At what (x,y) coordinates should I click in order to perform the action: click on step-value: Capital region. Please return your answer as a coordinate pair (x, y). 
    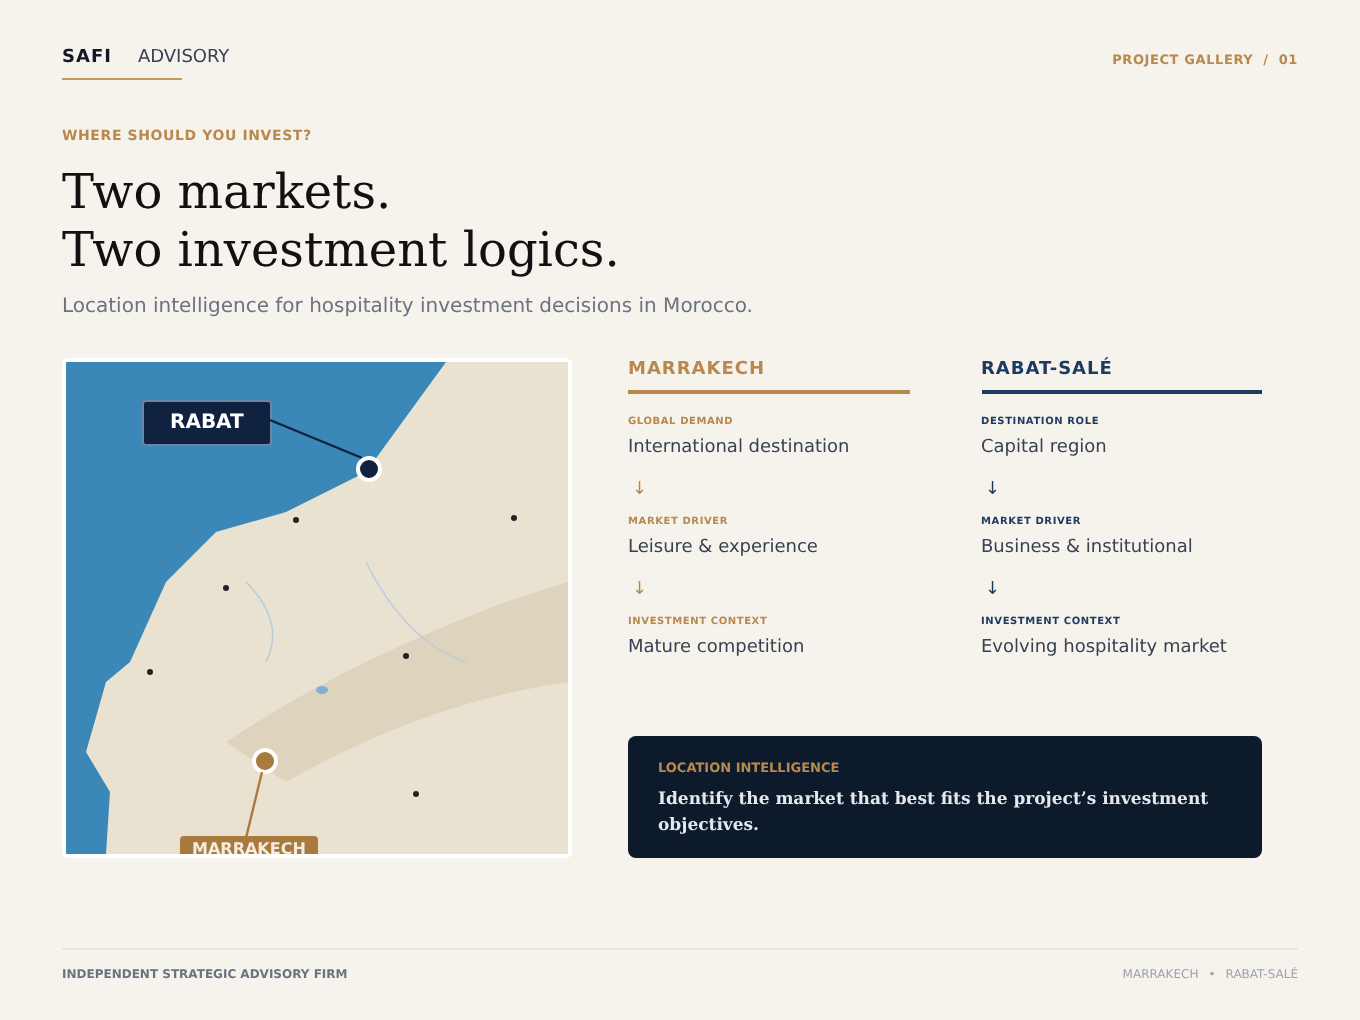
    Looking at the image, I should click on (1045, 447).